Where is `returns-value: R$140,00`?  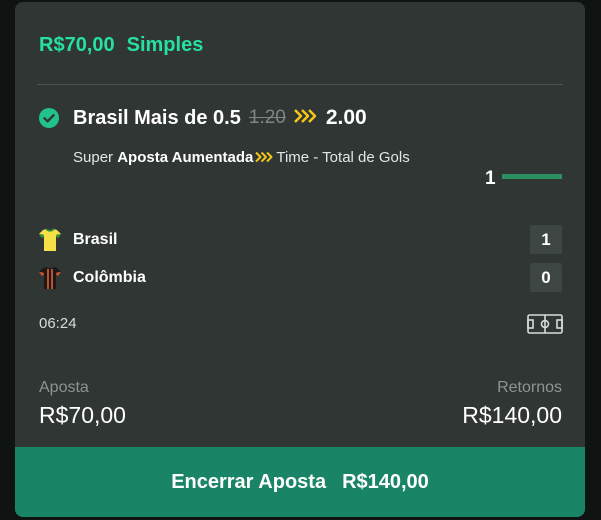
returns-value: R$140,00 is located at coordinates (512, 415).